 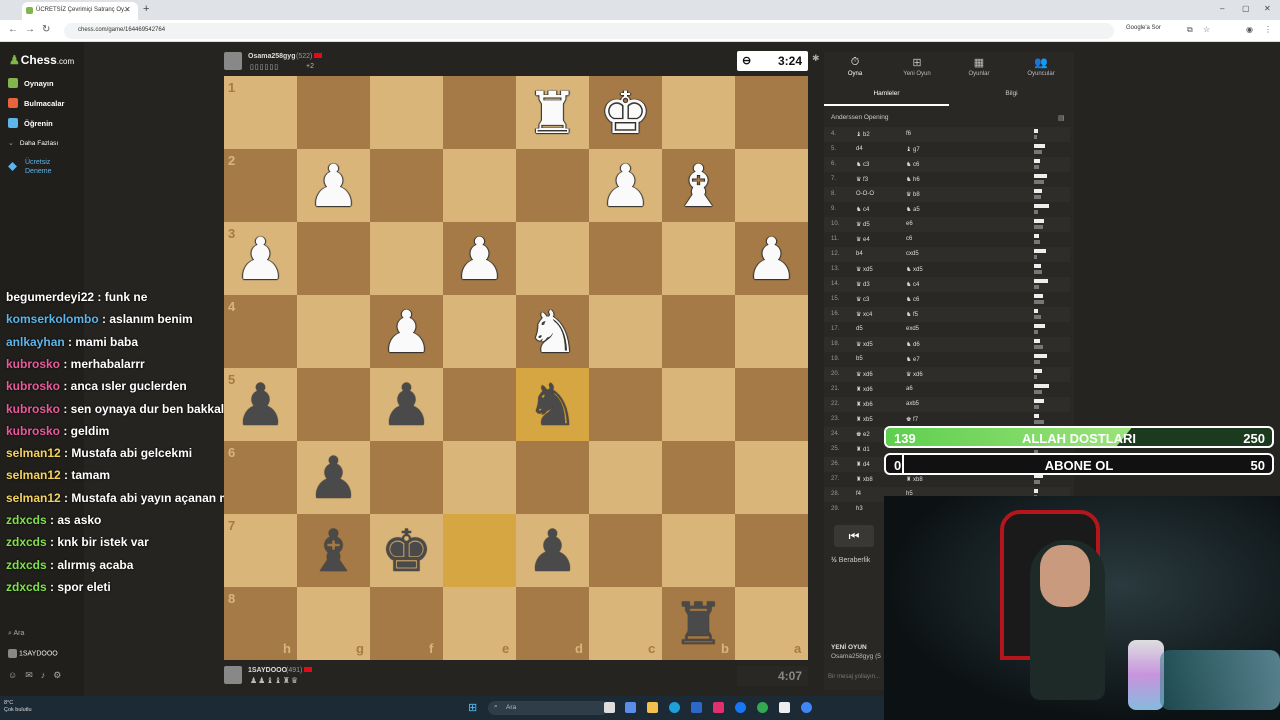 What do you see at coordinates (864, 314) in the screenshot?
I see `white-move: ♛ xc4` at bounding box center [864, 314].